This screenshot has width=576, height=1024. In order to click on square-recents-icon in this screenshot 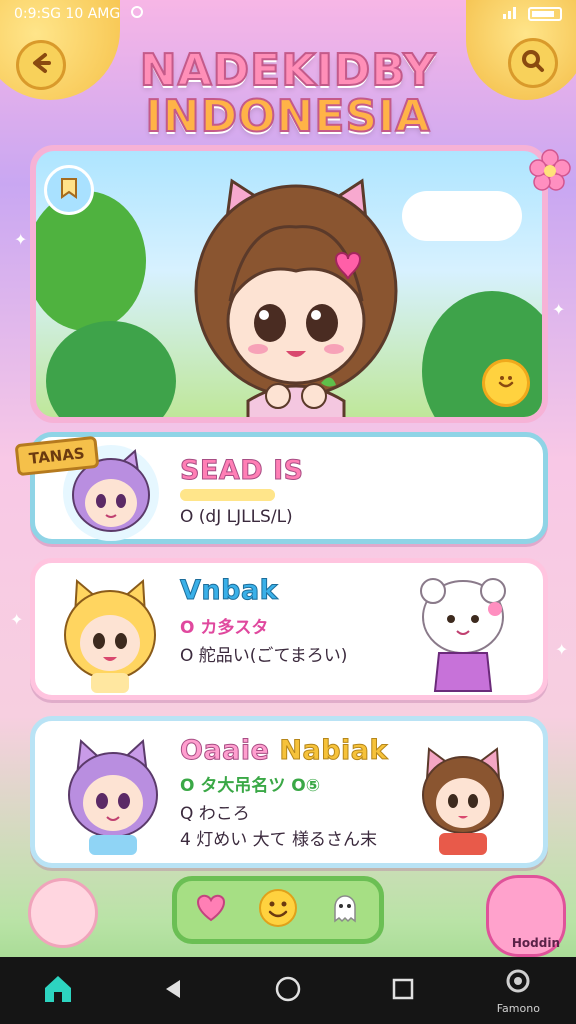, I will do `click(403, 991)`.